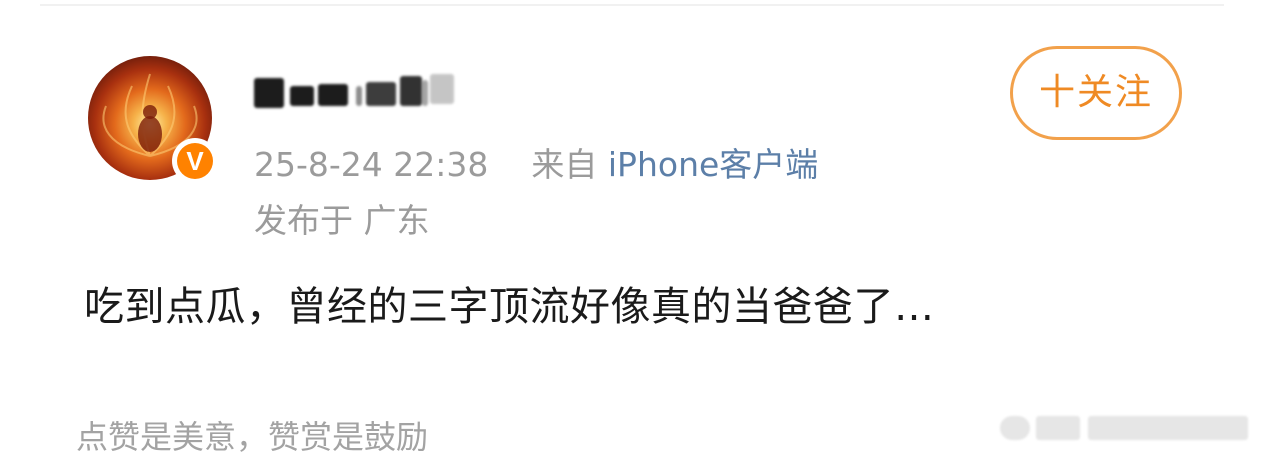 This screenshot has height=458, width=1264. I want to click on follow-button: 十关注, so click(1096, 93).